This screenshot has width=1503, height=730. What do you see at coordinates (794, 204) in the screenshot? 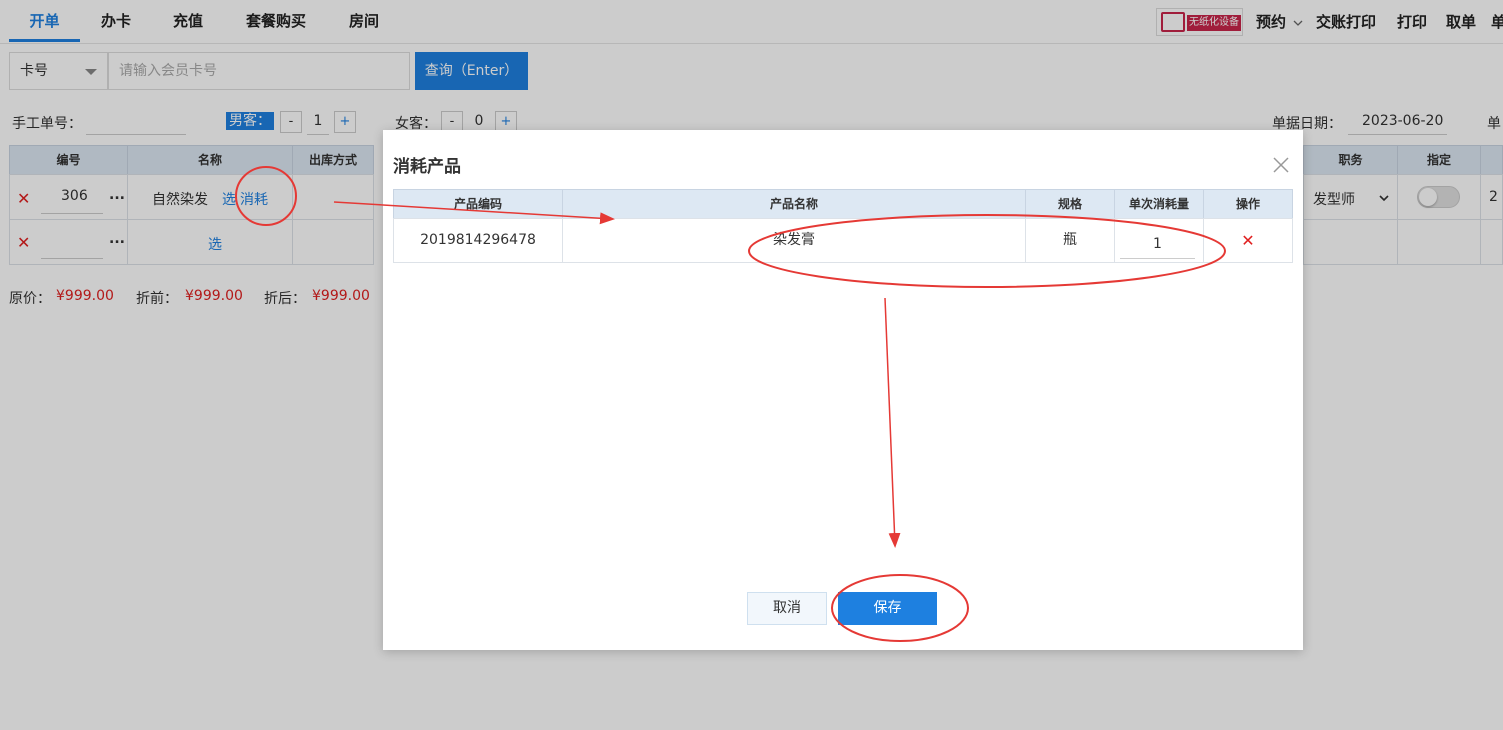
I see `product-name-header: 产品名称` at bounding box center [794, 204].